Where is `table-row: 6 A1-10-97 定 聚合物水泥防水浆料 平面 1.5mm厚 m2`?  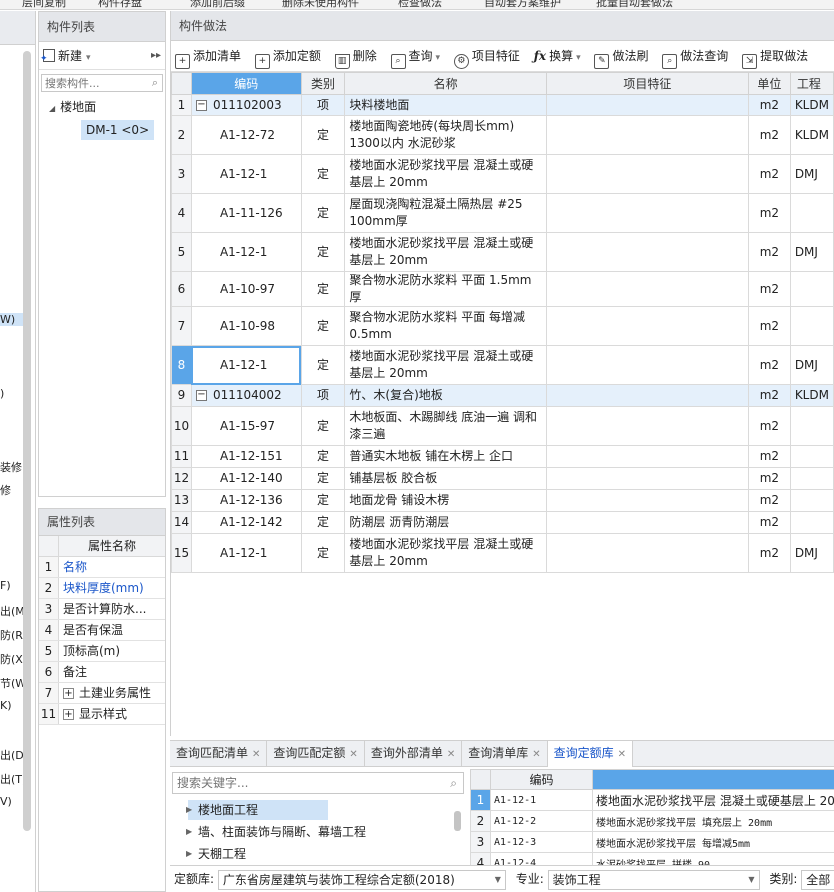
table-row: 6 A1-10-97 定 聚合物水泥防水浆料 平面 1.5mm厚 m2 is located at coordinates (502, 289).